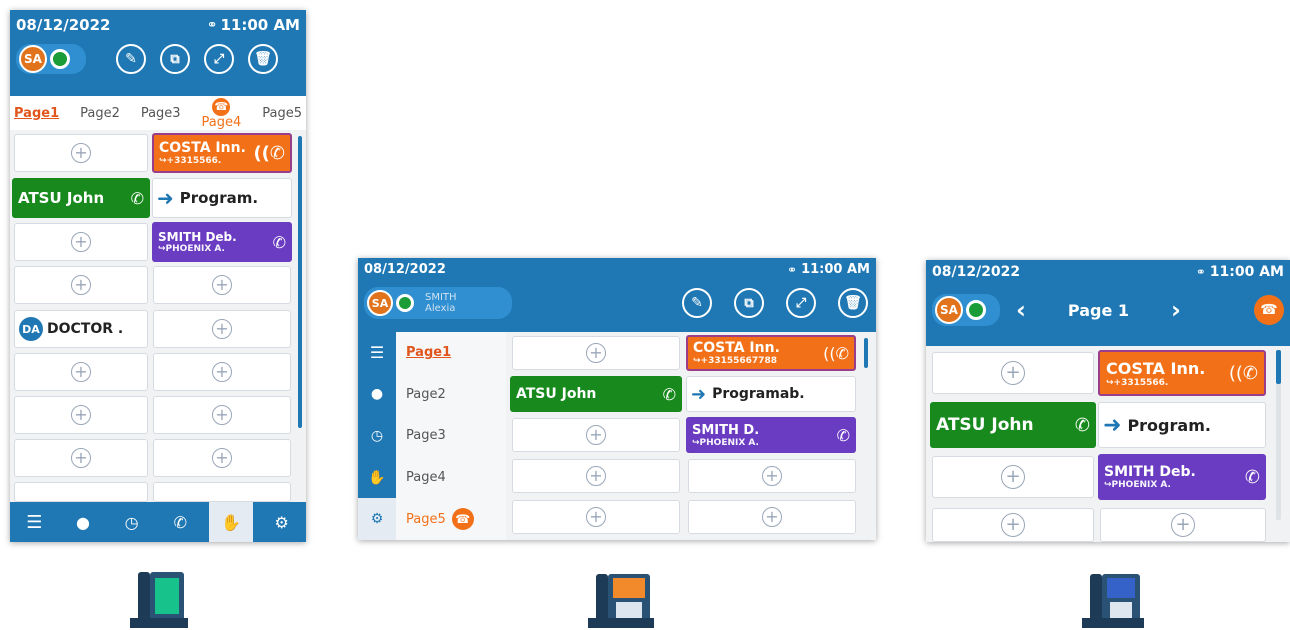 This screenshot has width=1290, height=630. I want to click on tab-page5: Page5, so click(282, 113).